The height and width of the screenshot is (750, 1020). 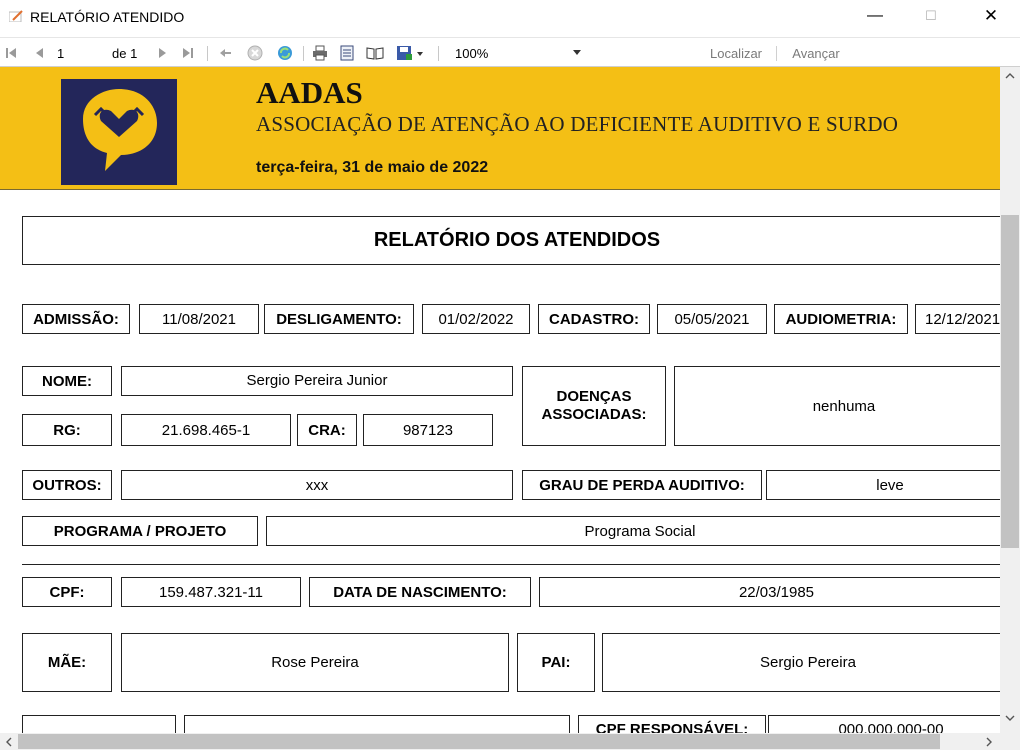 What do you see at coordinates (8, 742) in the screenshot?
I see `scroll-left-icon` at bounding box center [8, 742].